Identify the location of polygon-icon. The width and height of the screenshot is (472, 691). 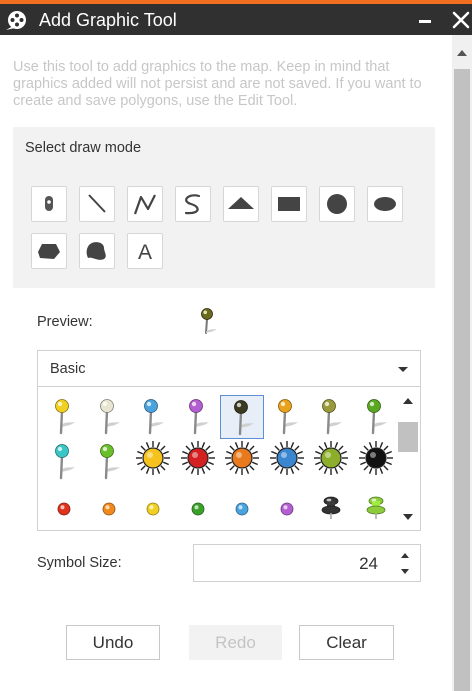
(49, 251).